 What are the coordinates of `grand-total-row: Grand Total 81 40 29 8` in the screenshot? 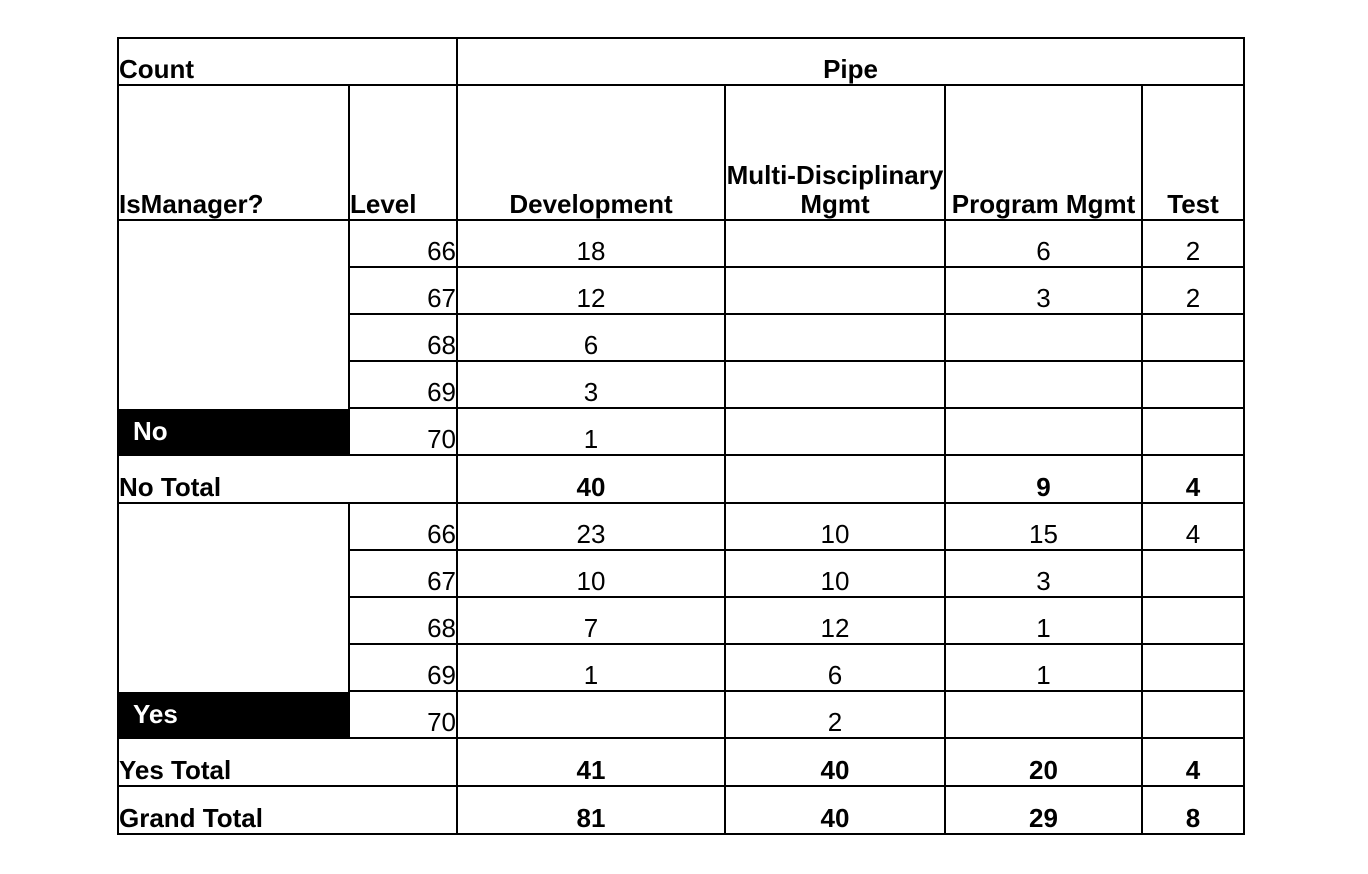 It's located at (681, 810).